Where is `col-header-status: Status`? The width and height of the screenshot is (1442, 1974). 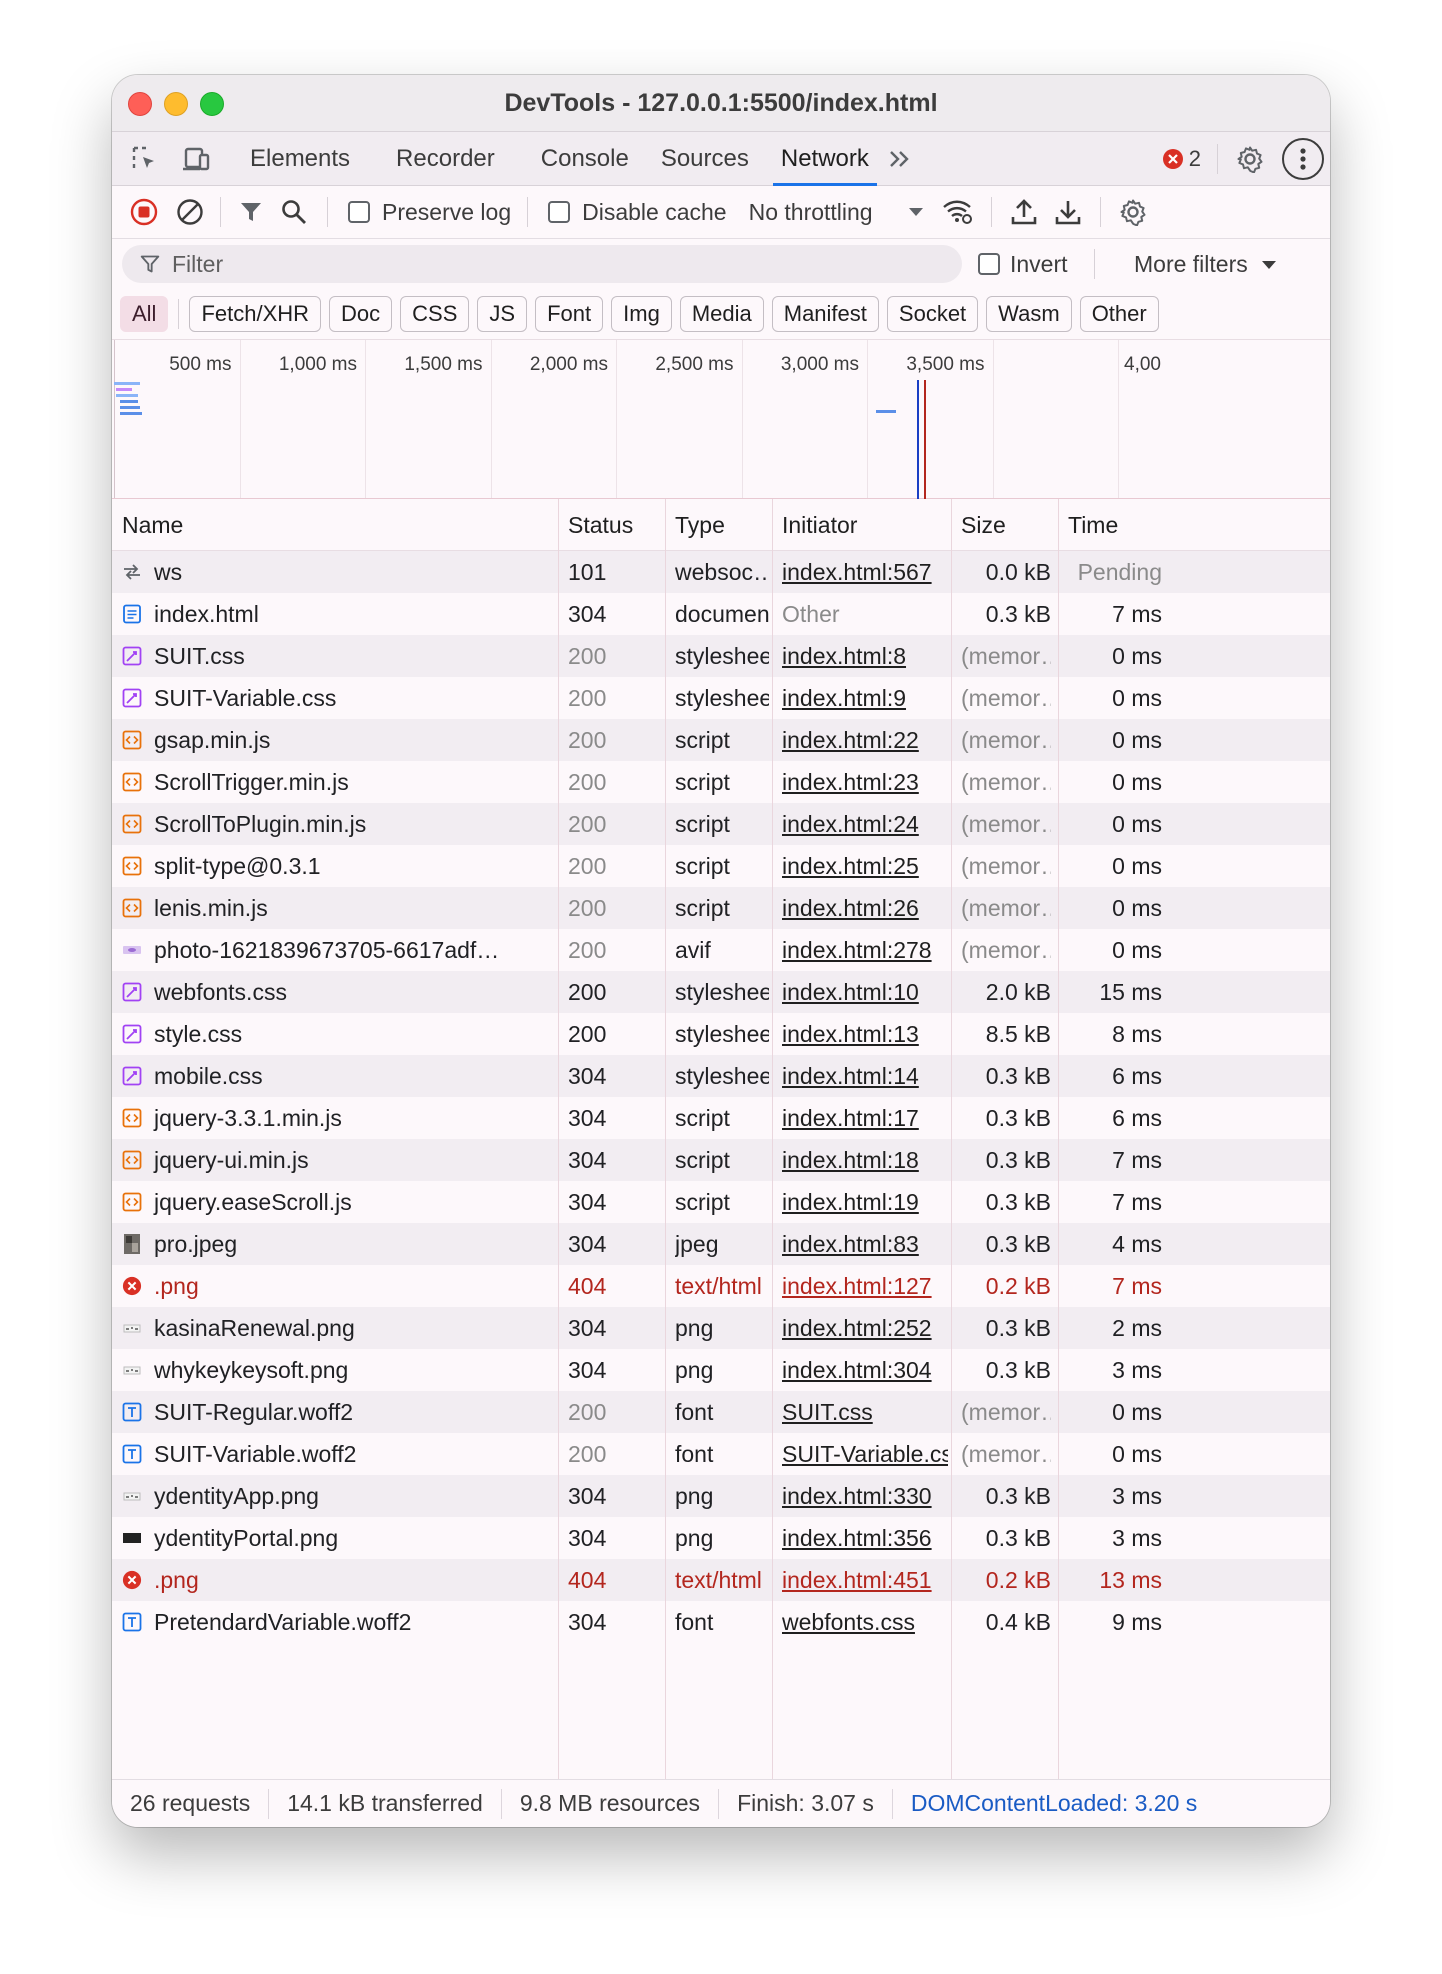
col-header-status: Status is located at coordinates (595, 525).